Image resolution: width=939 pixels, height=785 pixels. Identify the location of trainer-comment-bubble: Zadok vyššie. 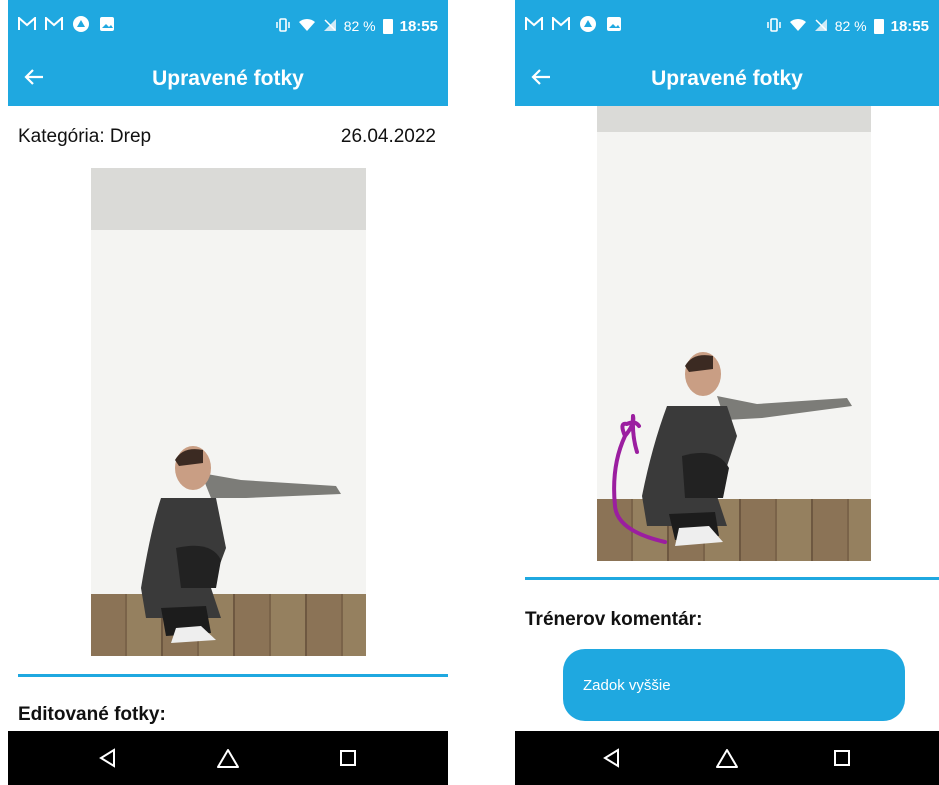
(734, 685).